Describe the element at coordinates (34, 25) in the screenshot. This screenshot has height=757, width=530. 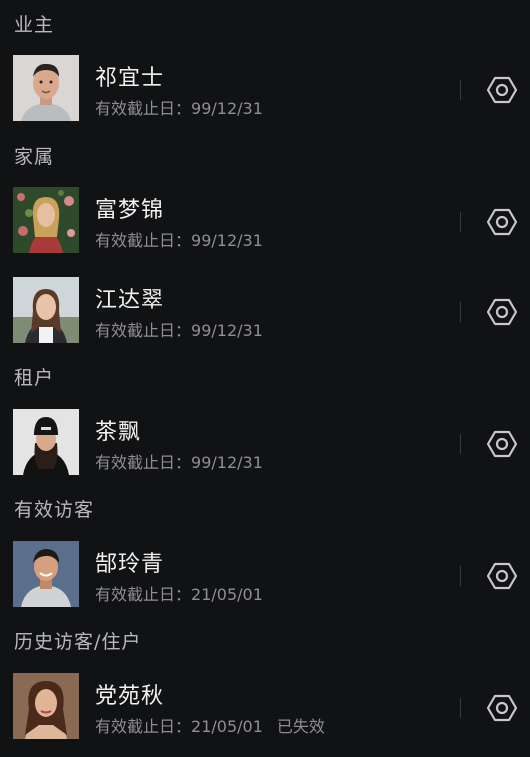
I see `section-header-owner: 业主` at that location.